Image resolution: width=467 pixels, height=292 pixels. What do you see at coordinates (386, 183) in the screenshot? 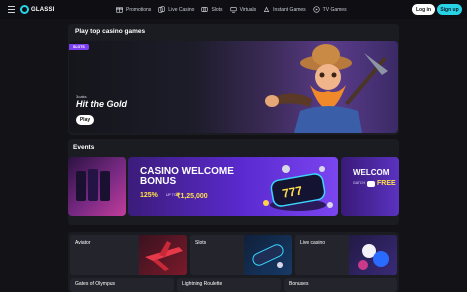
I see `event-free: FREE` at bounding box center [386, 183].